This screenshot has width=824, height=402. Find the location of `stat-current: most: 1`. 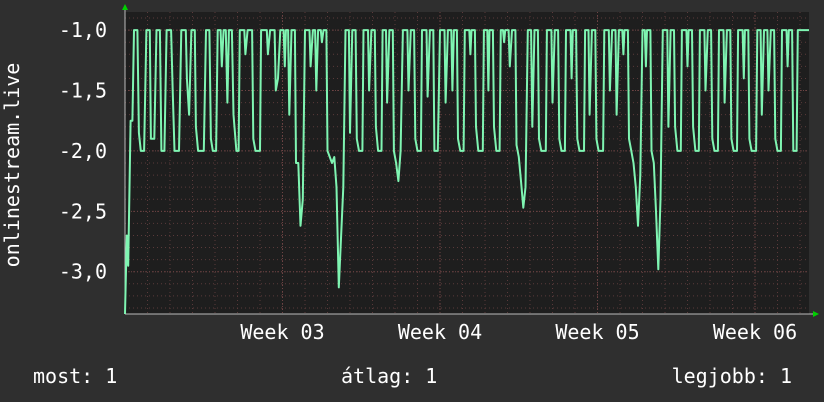

stat-current: most: 1 is located at coordinates (75, 376).